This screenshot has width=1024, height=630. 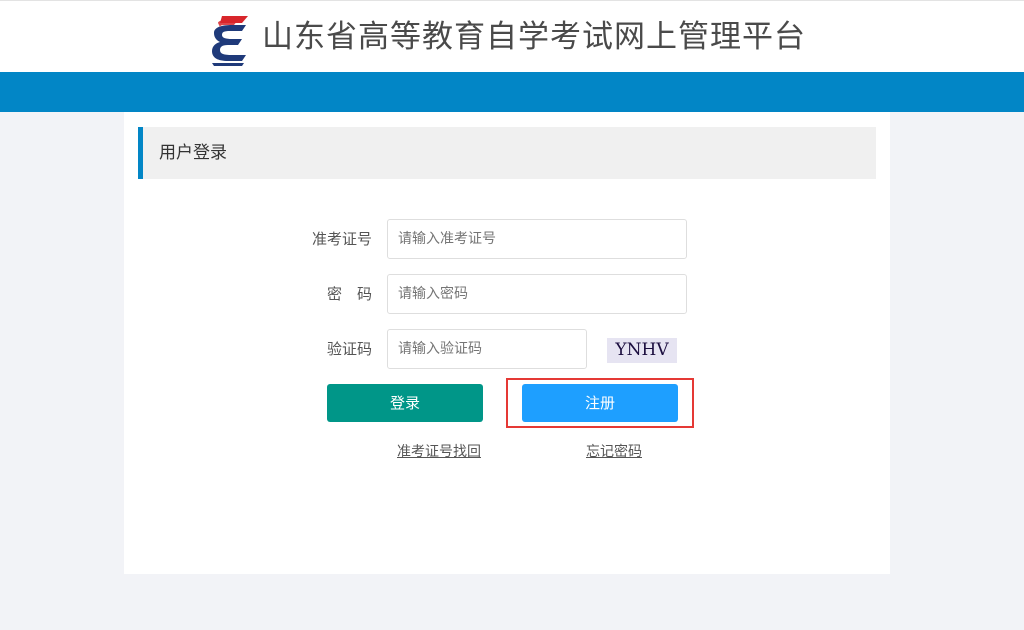 What do you see at coordinates (193, 153) in the screenshot?
I see `login-card-title: 用户登录` at bounding box center [193, 153].